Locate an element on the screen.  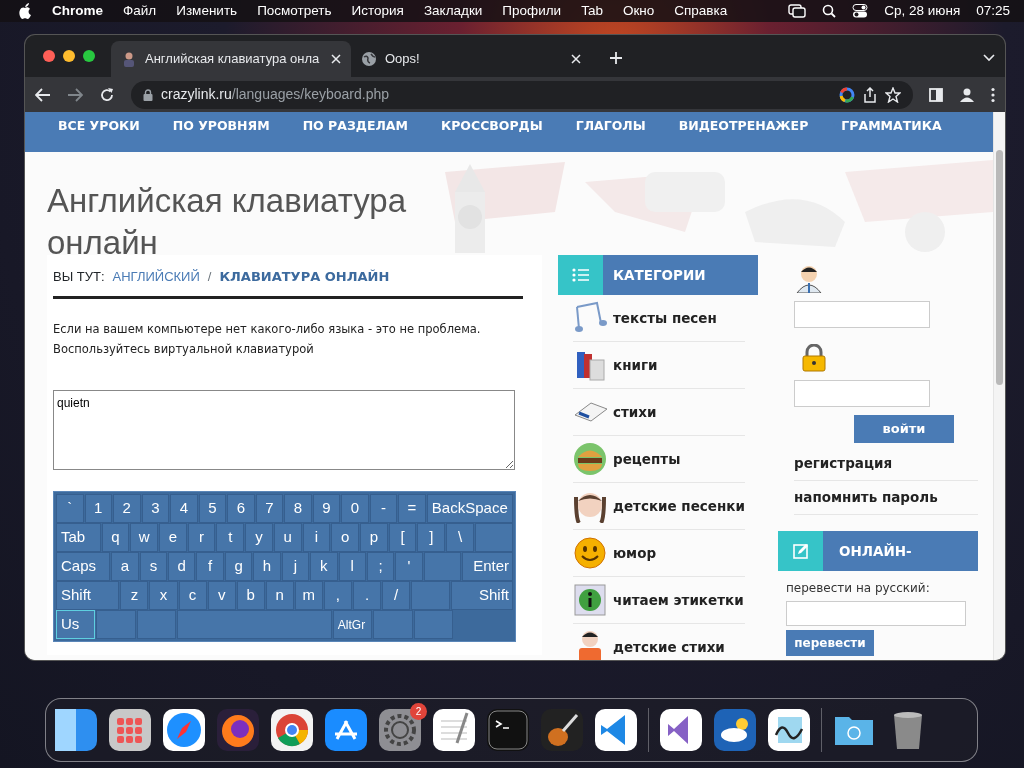
key: ` is located at coordinates (70, 508).